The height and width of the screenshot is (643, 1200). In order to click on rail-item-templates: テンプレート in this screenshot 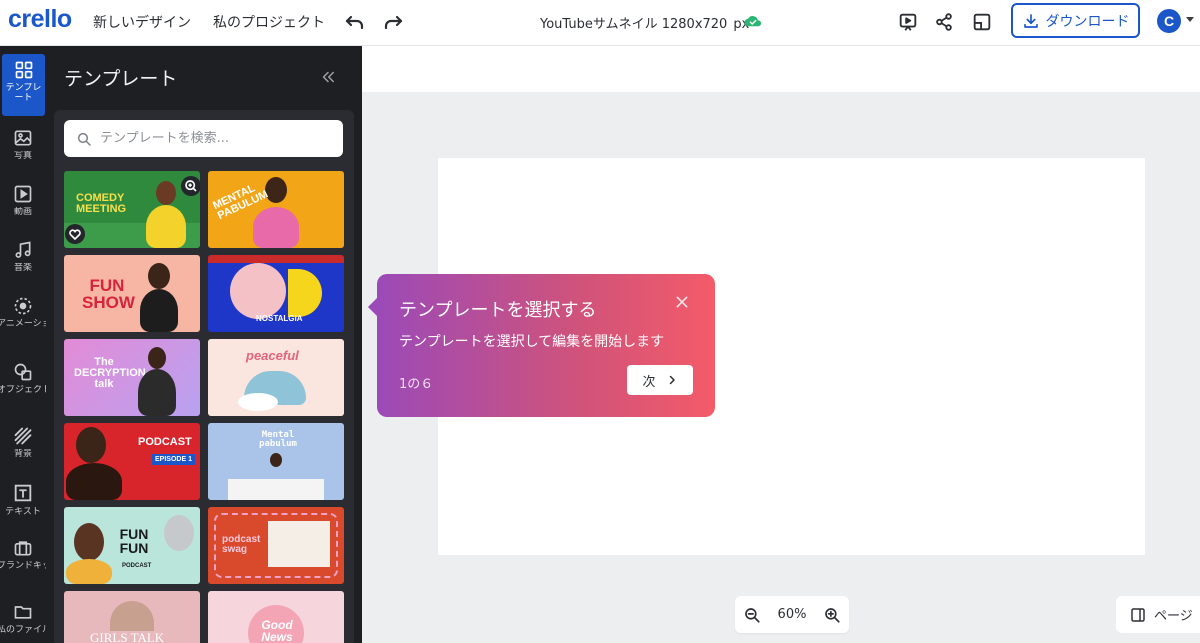, I will do `click(23, 85)`.